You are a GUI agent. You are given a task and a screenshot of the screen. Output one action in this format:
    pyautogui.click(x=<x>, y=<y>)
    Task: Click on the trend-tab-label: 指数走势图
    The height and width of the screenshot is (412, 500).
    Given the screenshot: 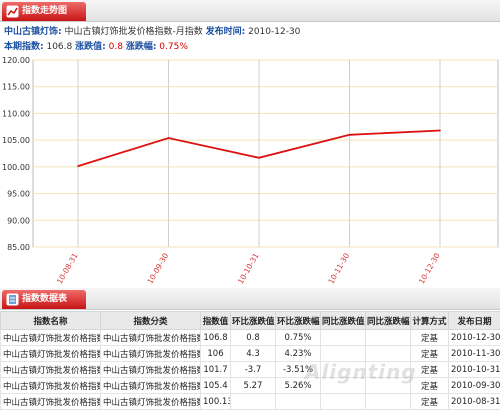 What is the action you would take?
    pyautogui.click(x=45, y=11)
    